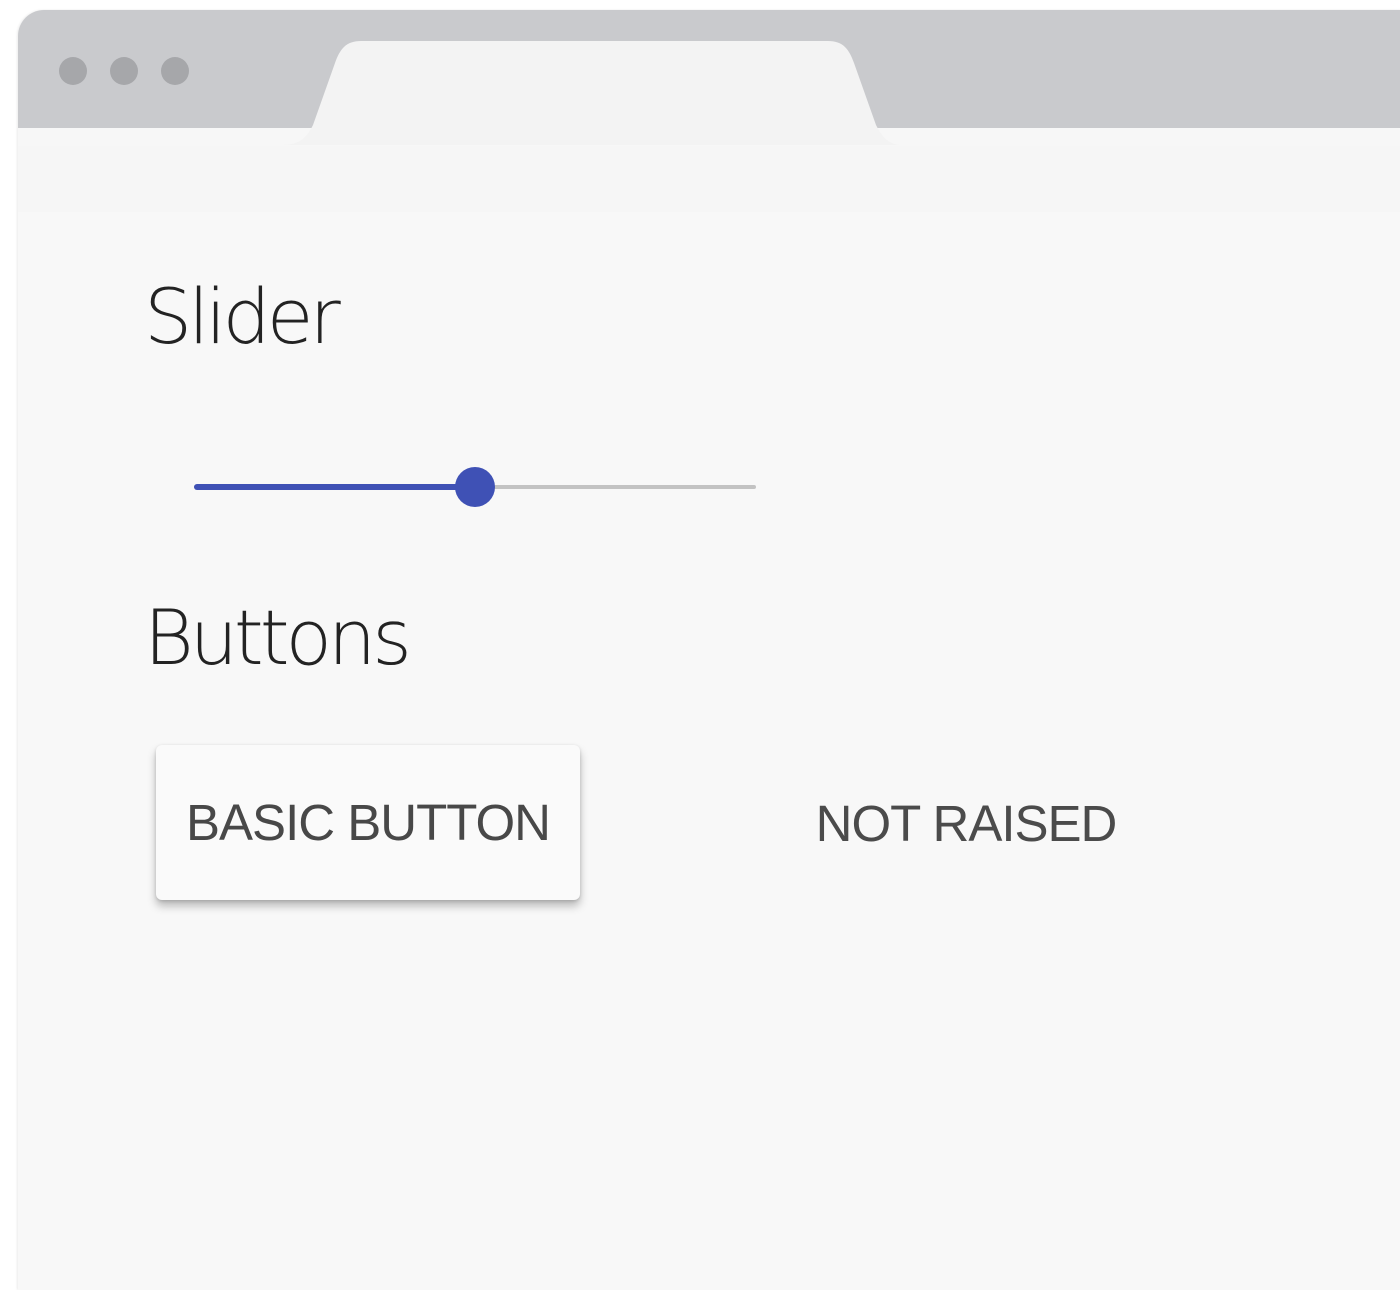 Image resolution: width=1400 pixels, height=1290 pixels. I want to click on slider-thumb, so click(475, 487).